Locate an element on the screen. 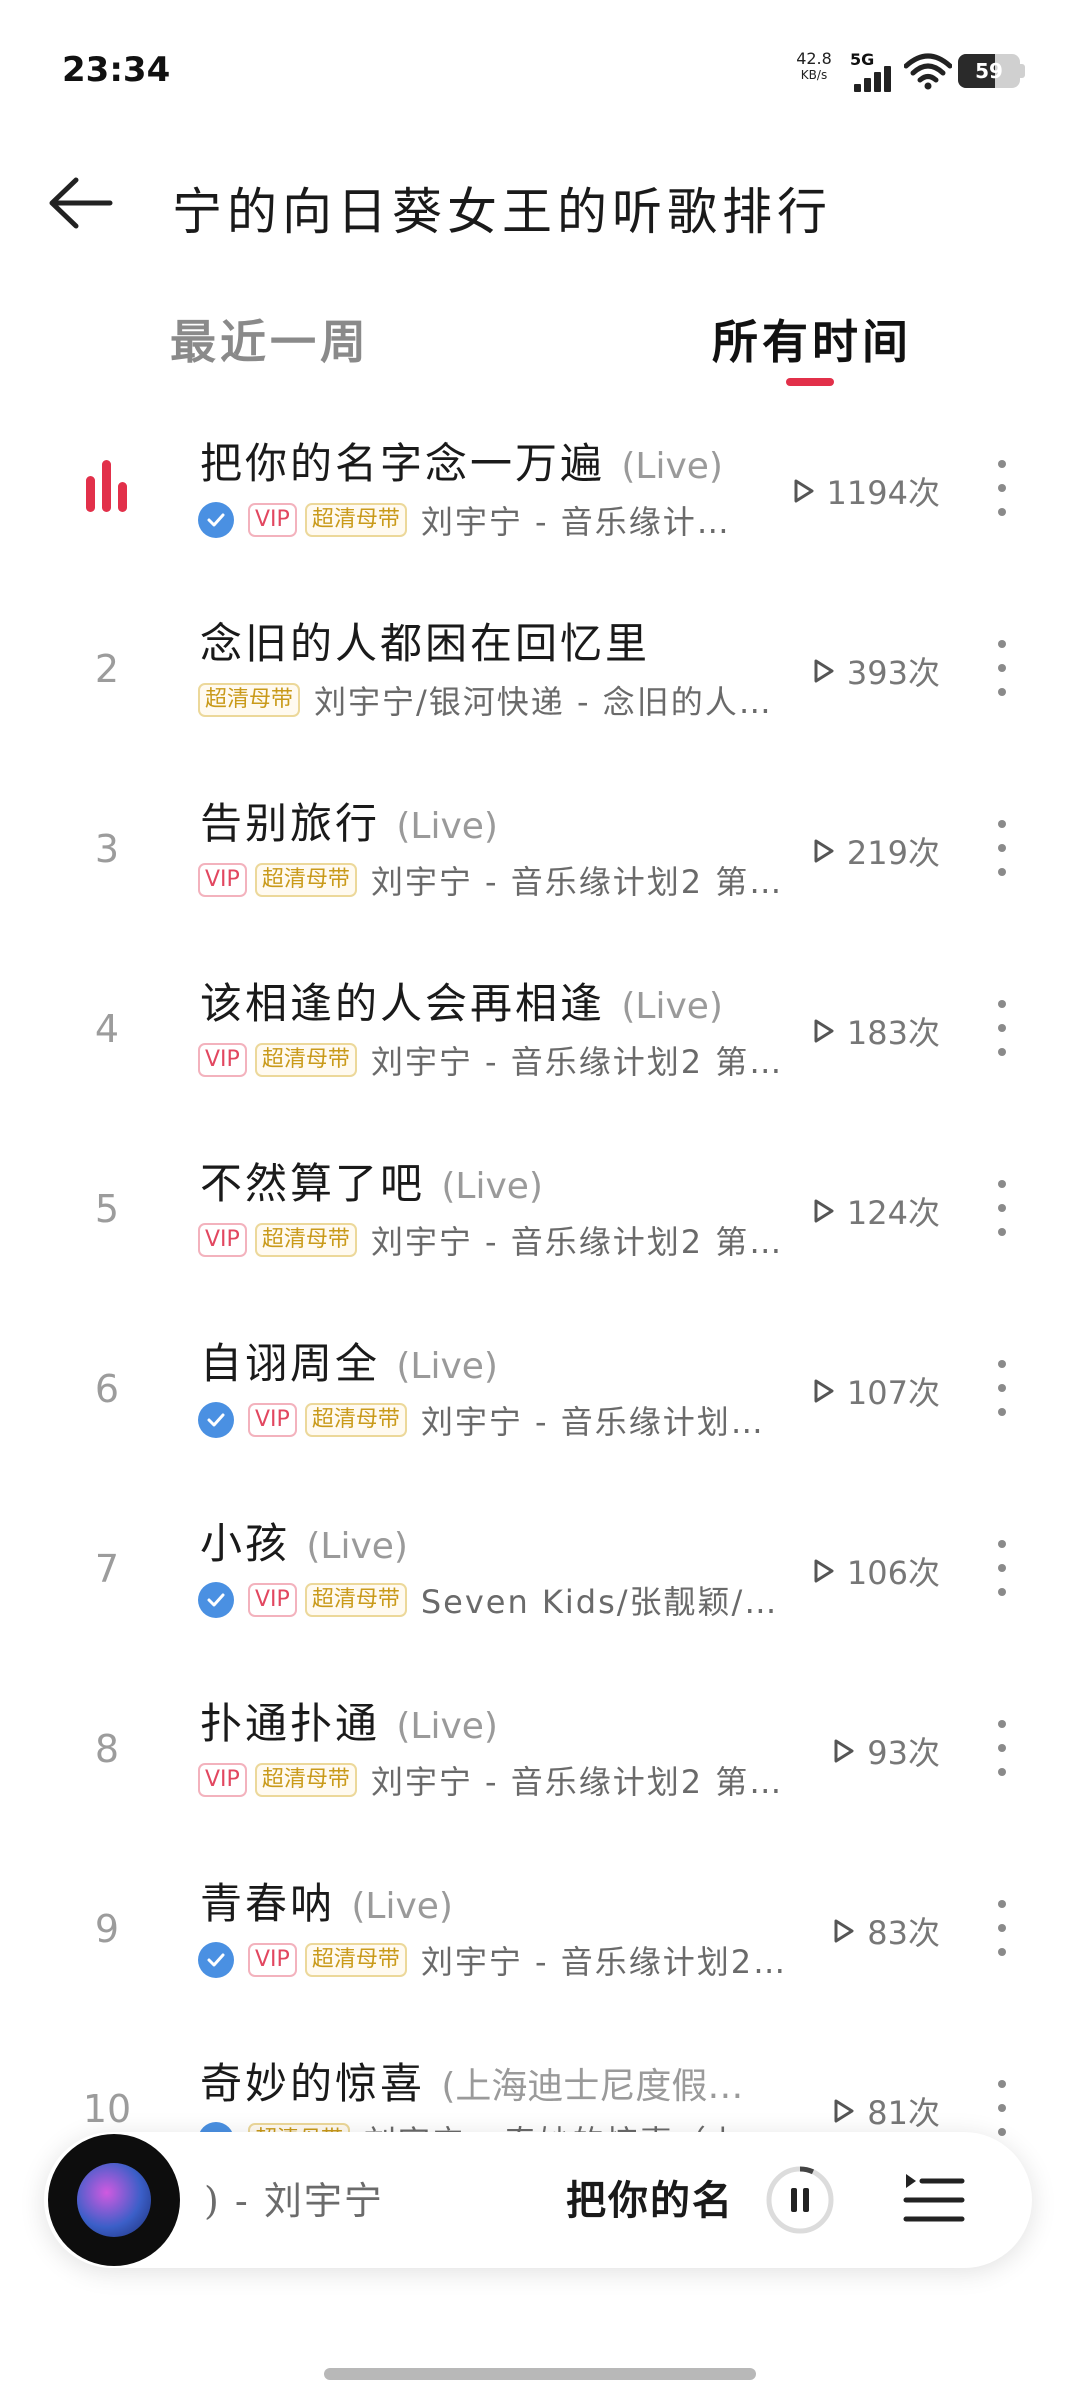 The width and height of the screenshot is (1080, 2400). song-title: 该相逢的人会再相逢 (Live) is located at coordinates (461, 1000).